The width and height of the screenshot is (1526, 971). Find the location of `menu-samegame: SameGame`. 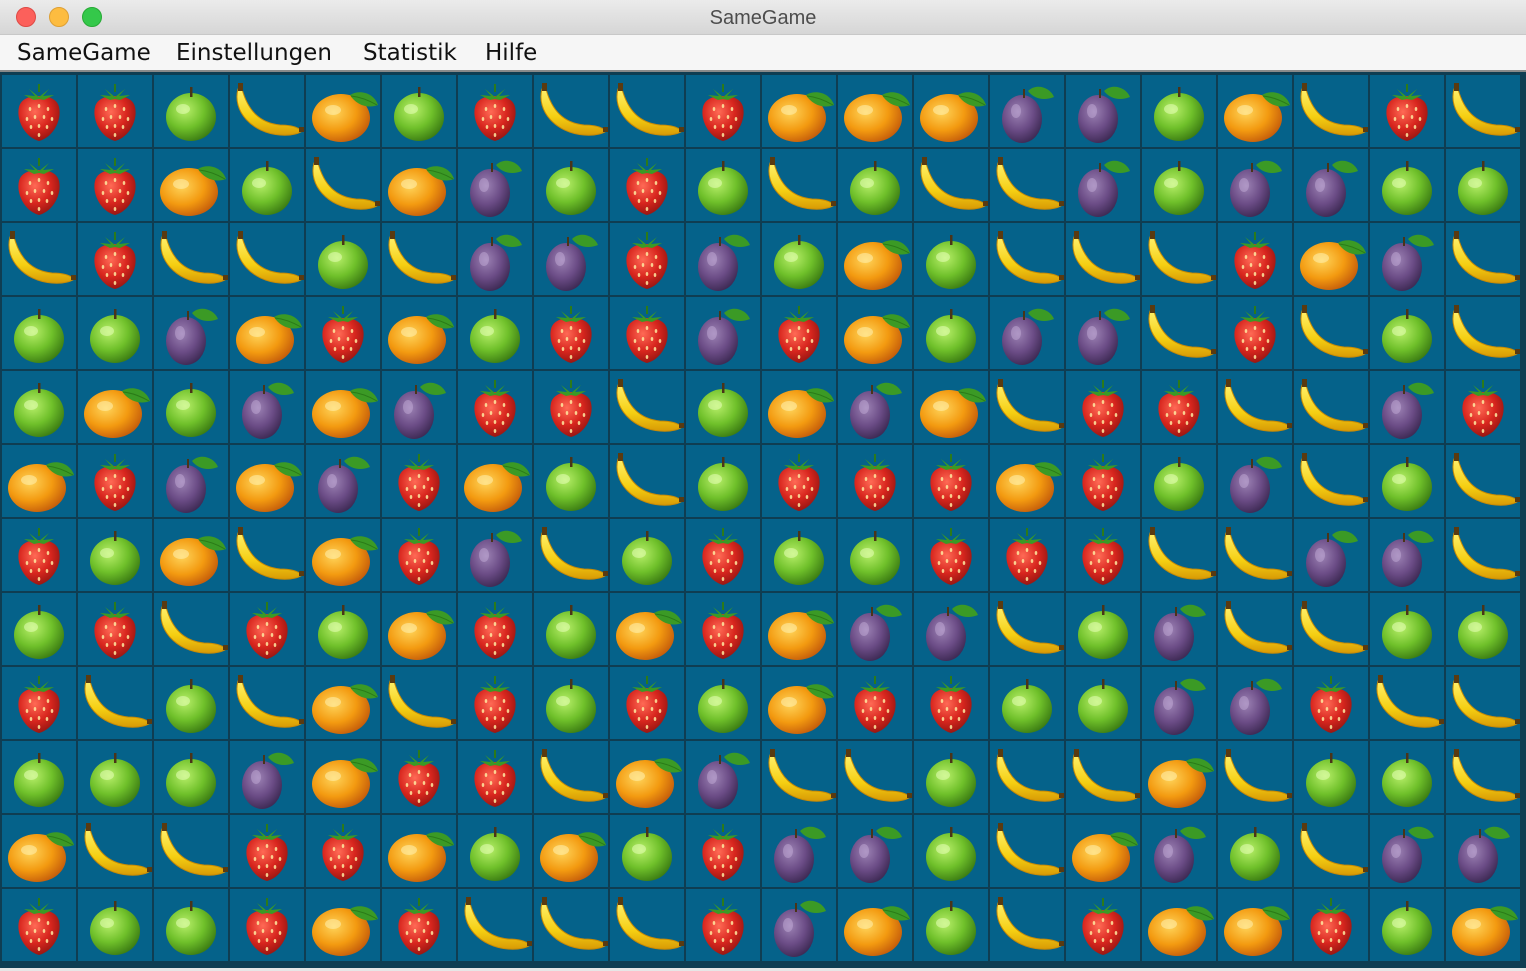

menu-samegame: SameGame is located at coordinates (84, 53).